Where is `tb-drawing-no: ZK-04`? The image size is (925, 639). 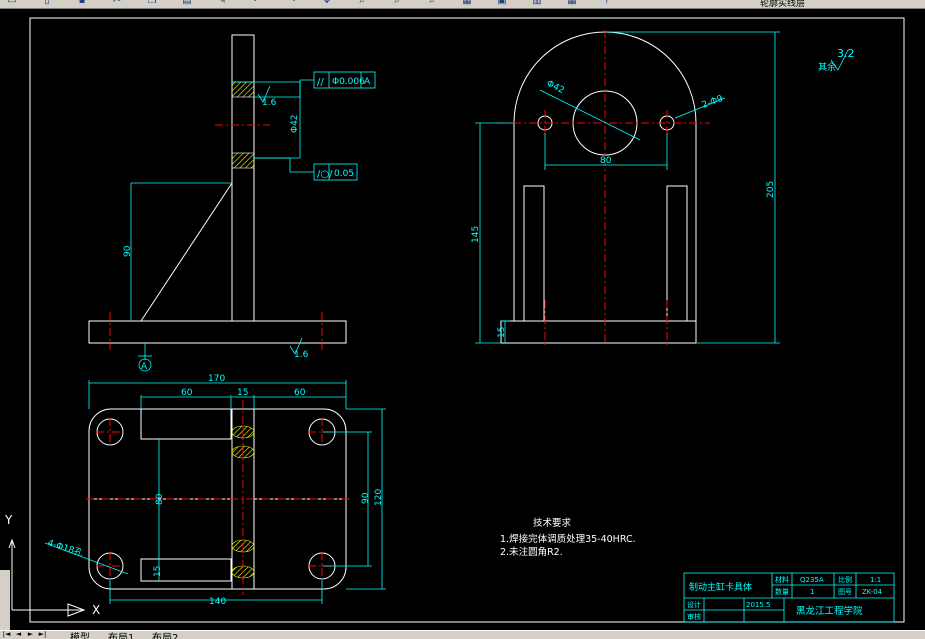
tb-drawing-no: ZK-04 is located at coordinates (872, 592).